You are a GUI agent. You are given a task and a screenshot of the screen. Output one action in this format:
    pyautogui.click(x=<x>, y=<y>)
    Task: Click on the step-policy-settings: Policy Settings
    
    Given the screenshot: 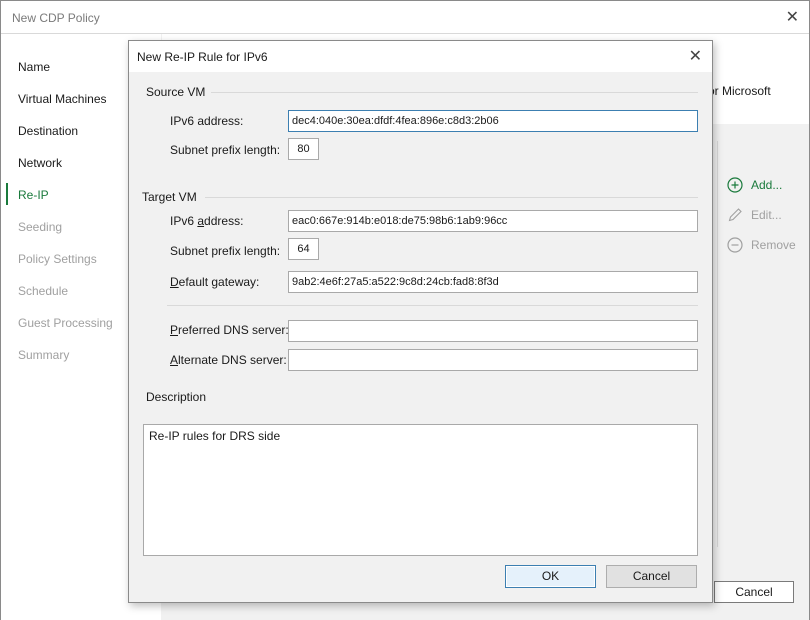 What is the action you would take?
    pyautogui.click(x=57, y=259)
    